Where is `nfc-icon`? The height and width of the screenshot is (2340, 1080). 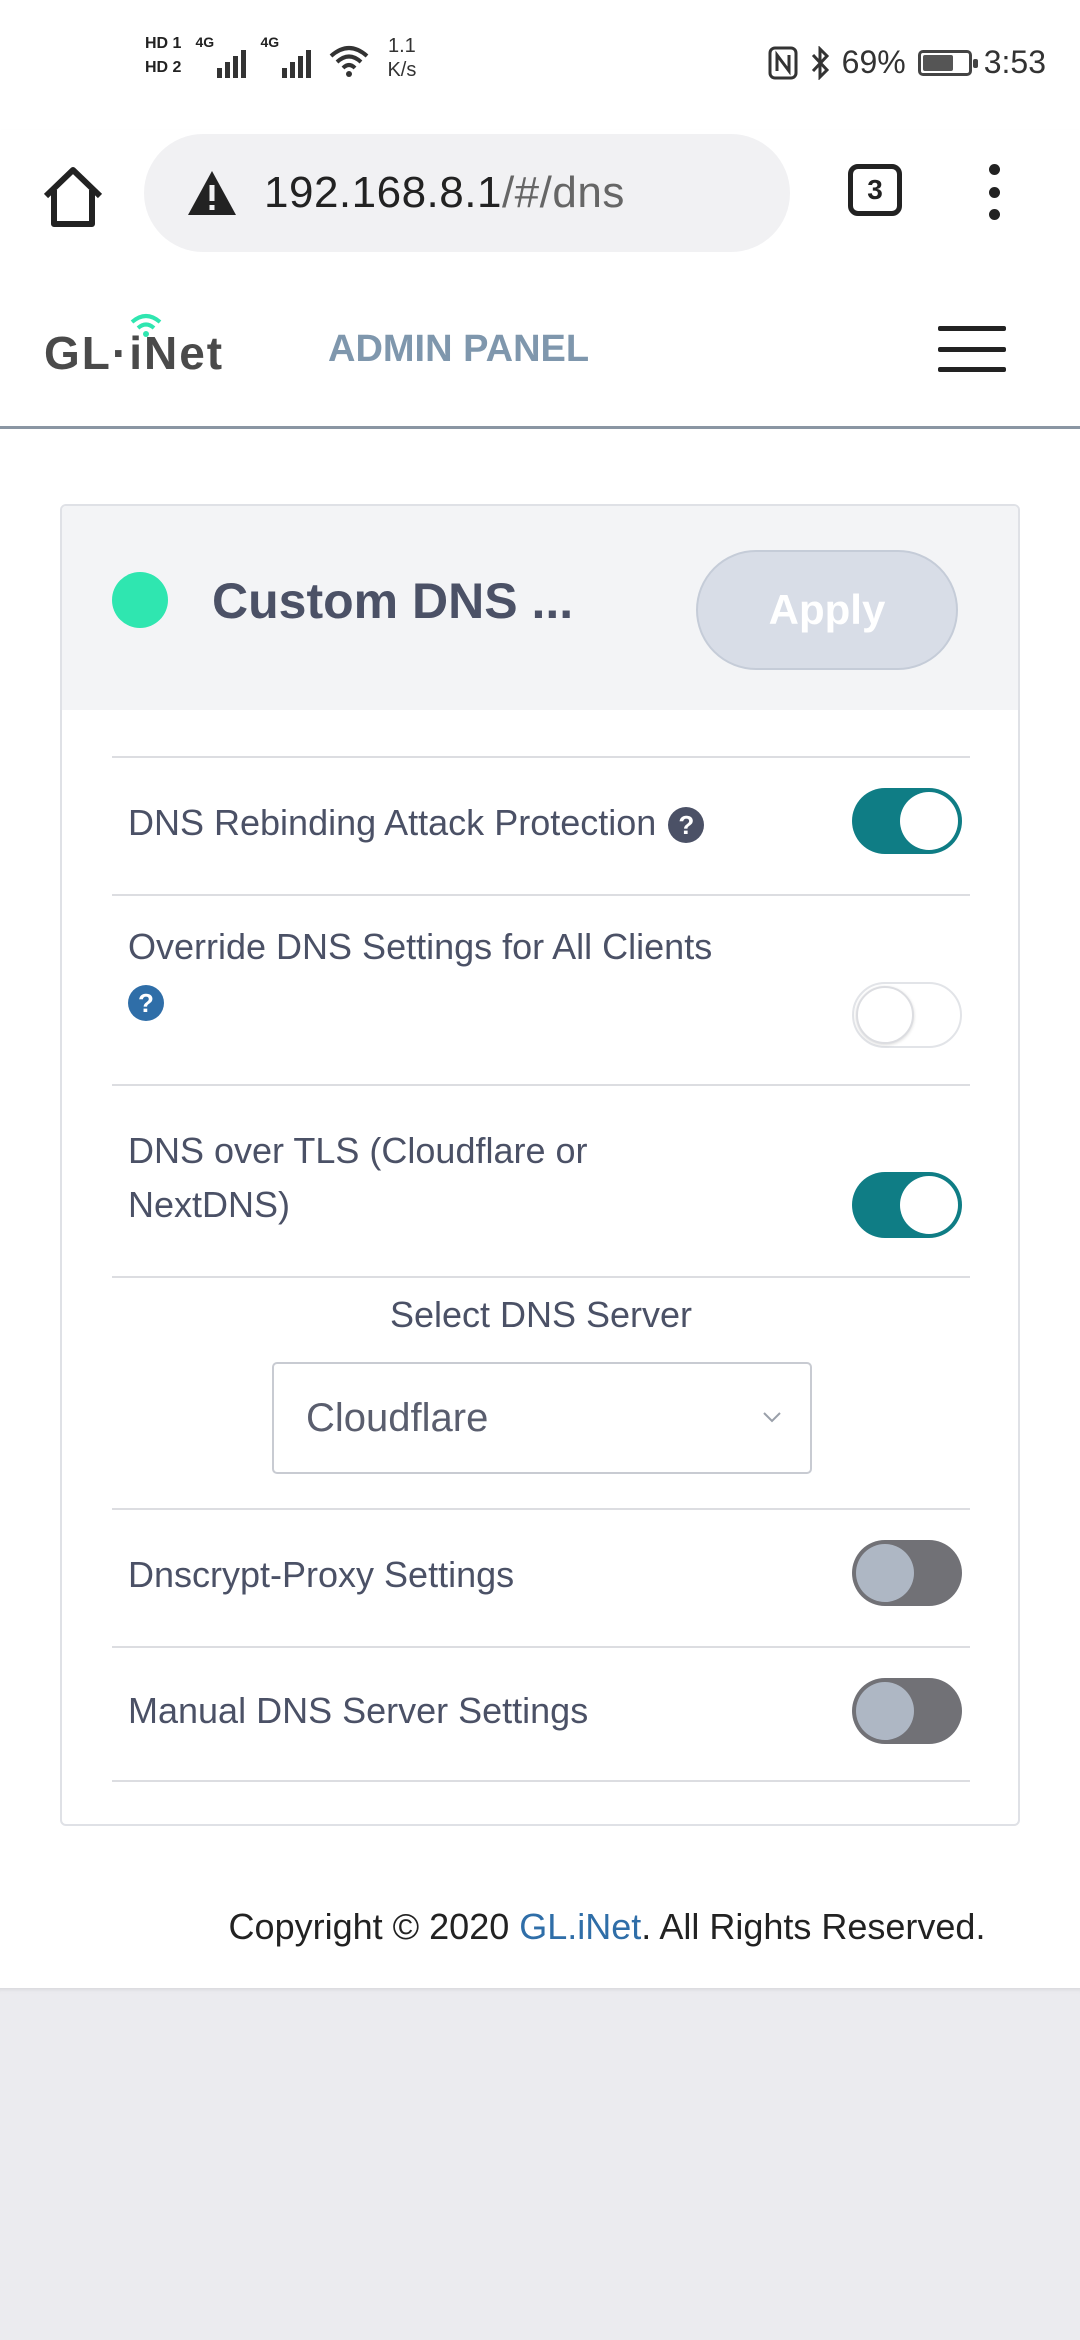
nfc-icon is located at coordinates (783, 62).